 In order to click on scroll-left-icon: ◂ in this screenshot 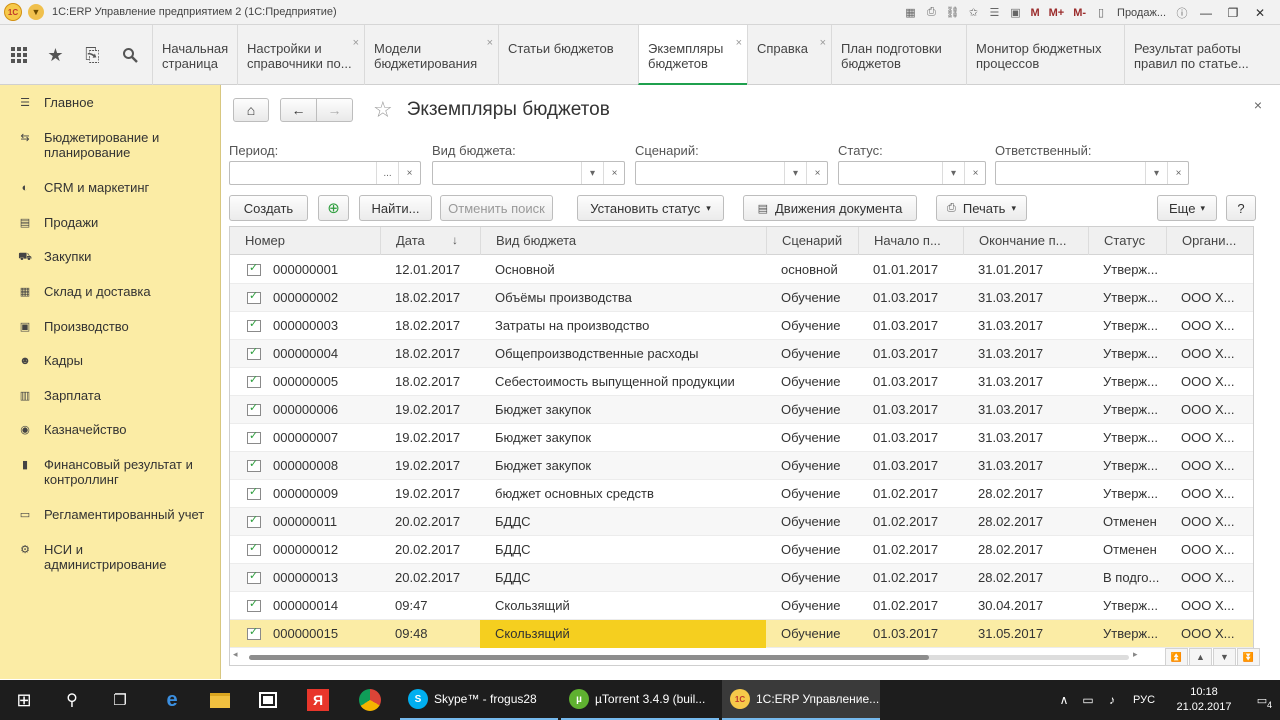, I will do `click(235, 654)`.